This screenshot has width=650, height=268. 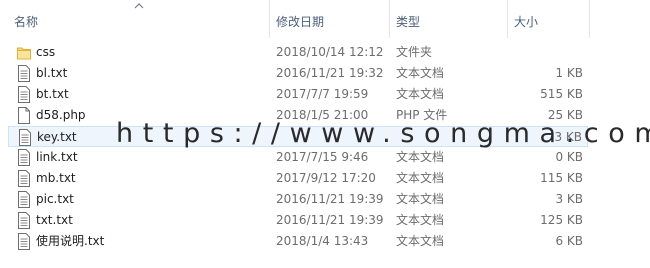 What do you see at coordinates (57, 137) in the screenshot?
I see `file-name: key.txt` at bounding box center [57, 137].